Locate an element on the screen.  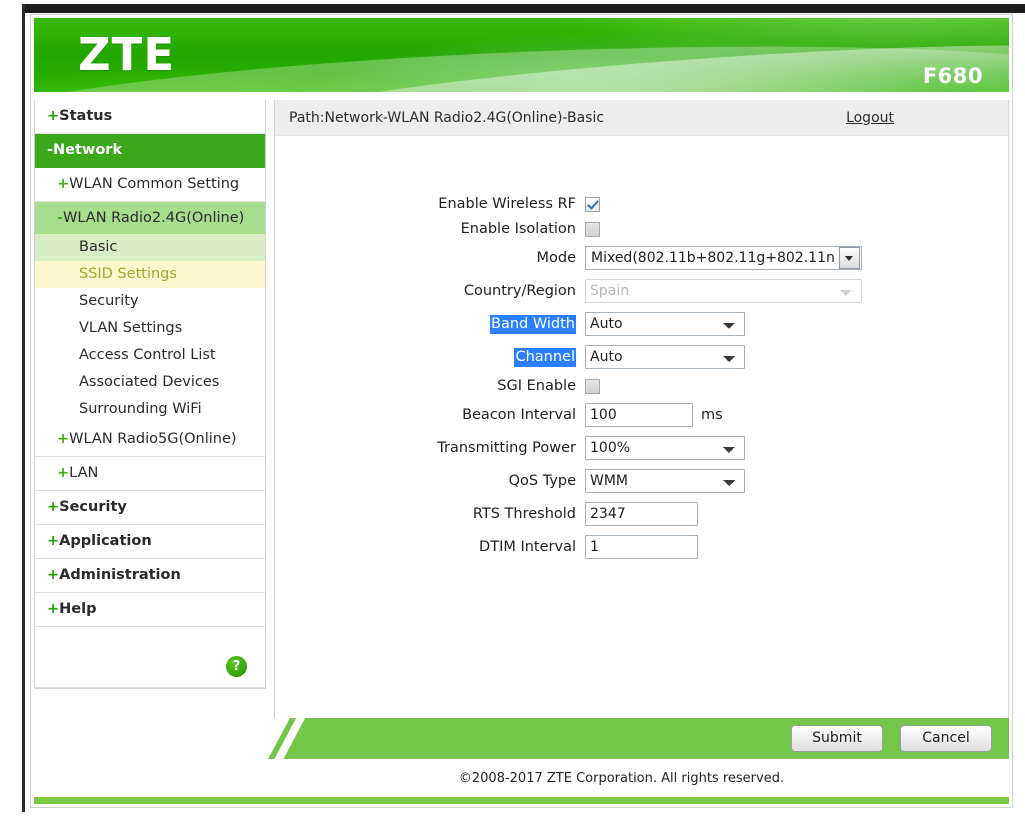
sidebar-item-label: Access Control List is located at coordinates (147, 355).